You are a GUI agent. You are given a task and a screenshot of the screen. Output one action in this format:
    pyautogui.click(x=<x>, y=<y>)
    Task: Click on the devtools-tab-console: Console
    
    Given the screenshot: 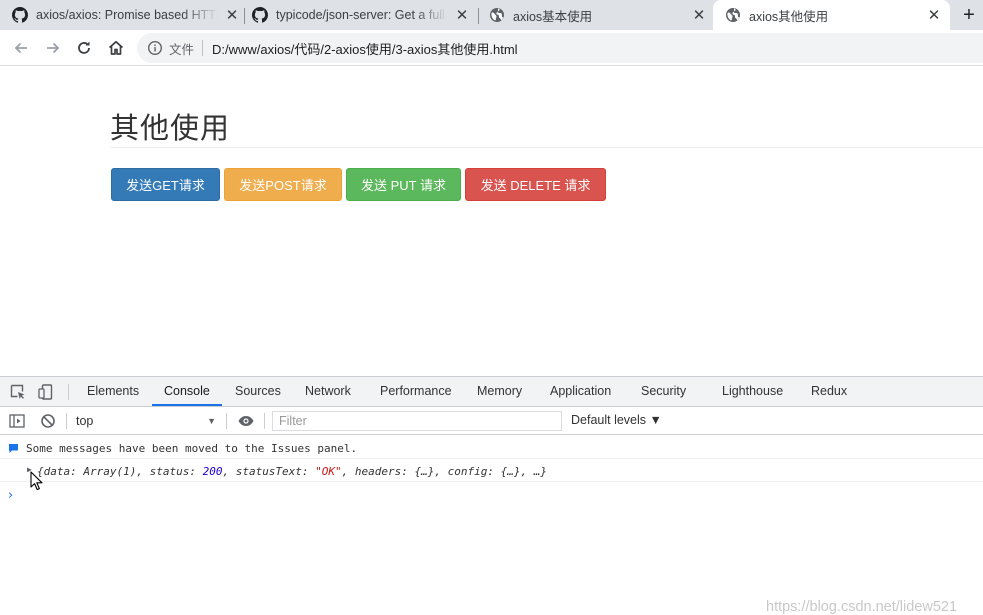 What is the action you would take?
    pyautogui.click(x=187, y=391)
    